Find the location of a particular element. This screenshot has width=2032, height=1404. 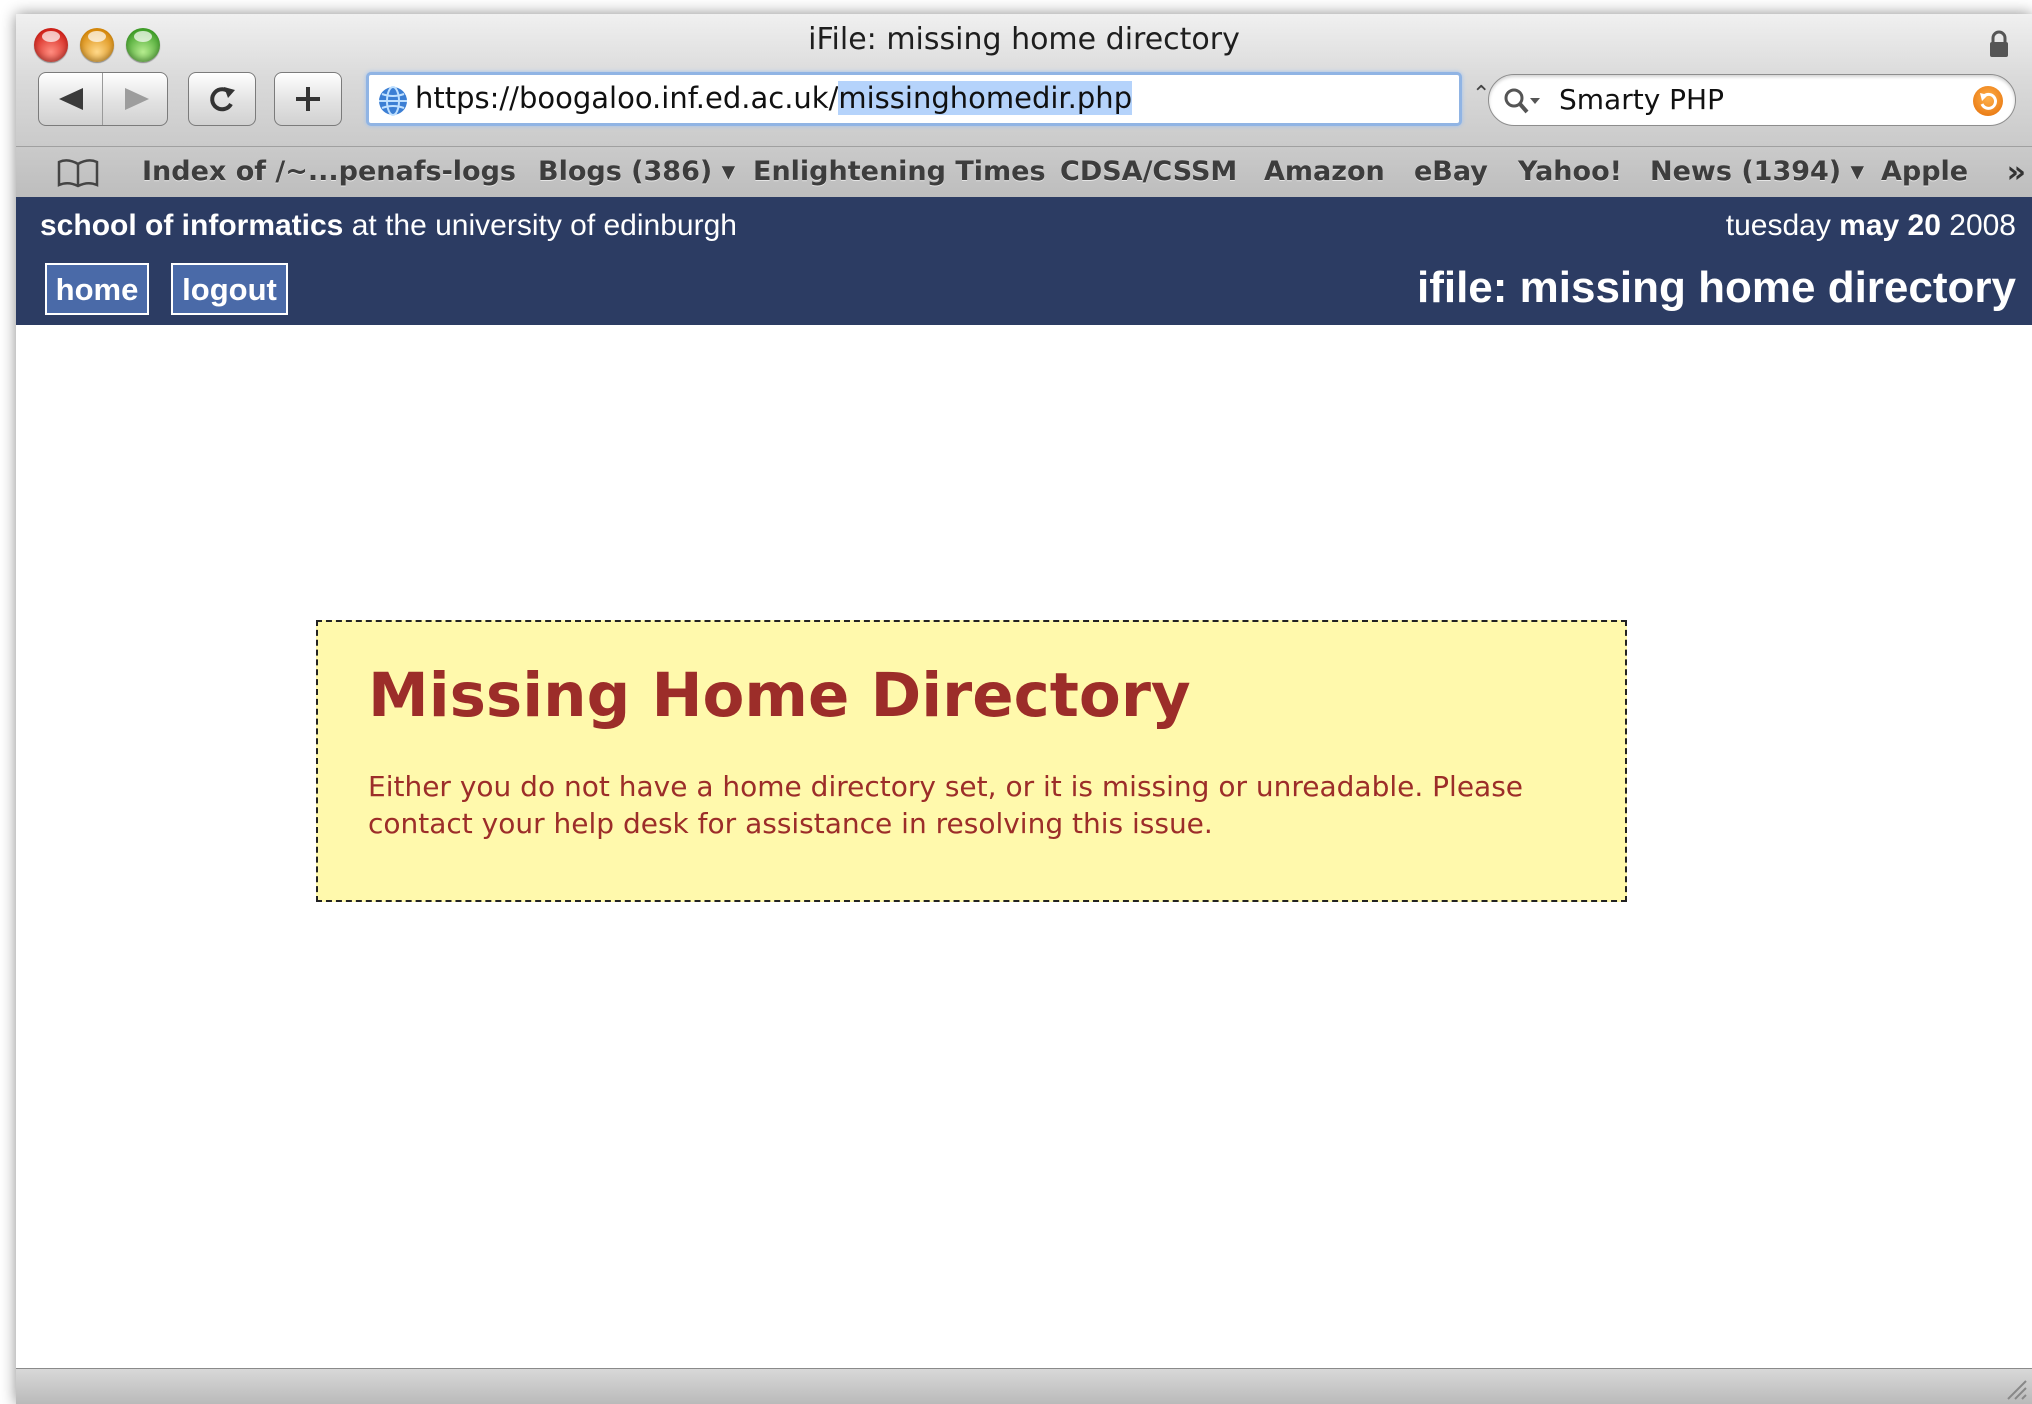

school-name-bold: school of informatics is located at coordinates (192, 225).